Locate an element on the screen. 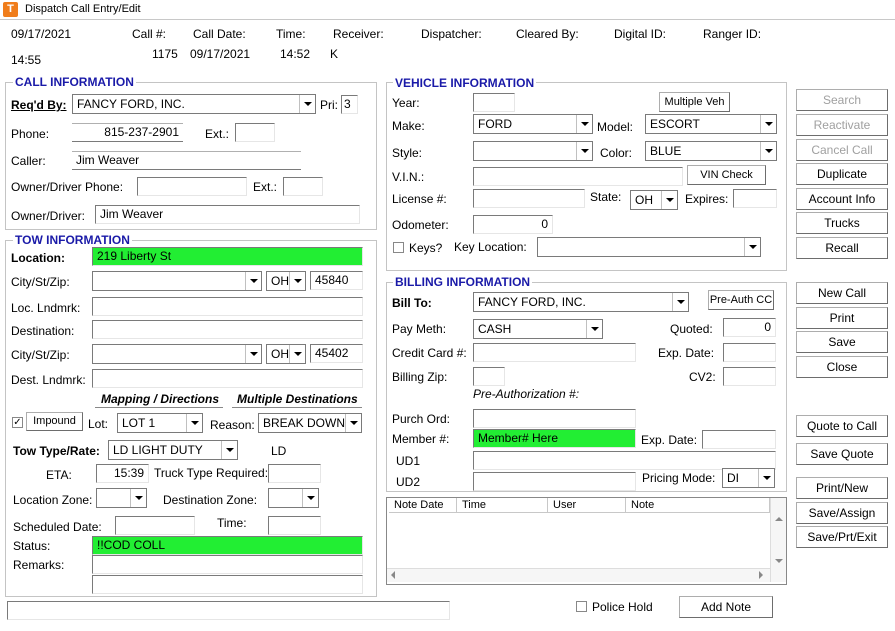 This screenshot has width=895, height=631. save-prt-exit-button: Save/Prt/Exit is located at coordinates (842, 537).